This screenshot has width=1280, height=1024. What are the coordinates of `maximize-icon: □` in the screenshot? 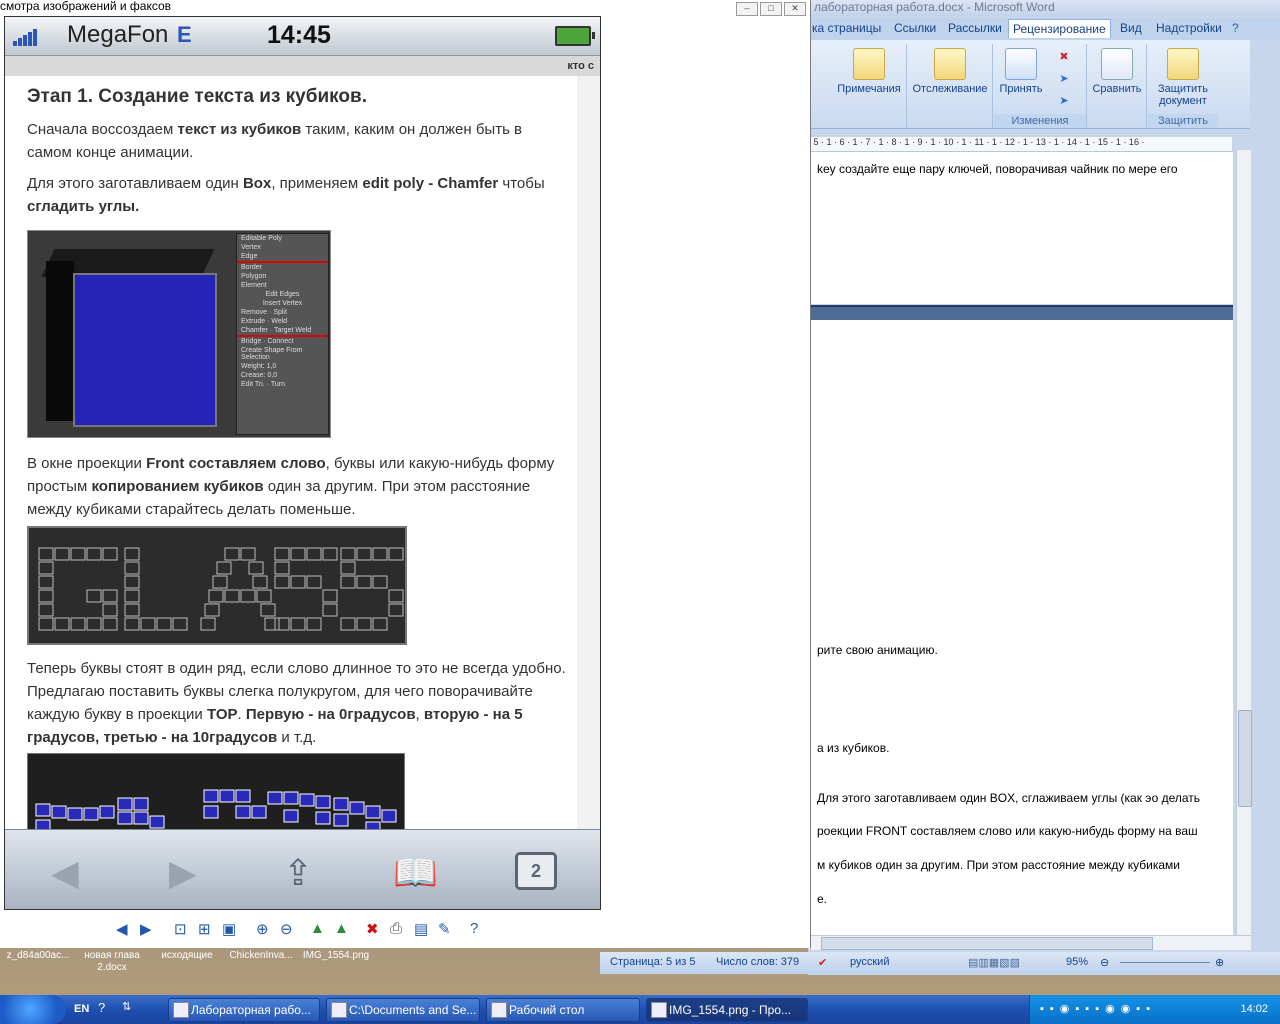 It's located at (771, 9).